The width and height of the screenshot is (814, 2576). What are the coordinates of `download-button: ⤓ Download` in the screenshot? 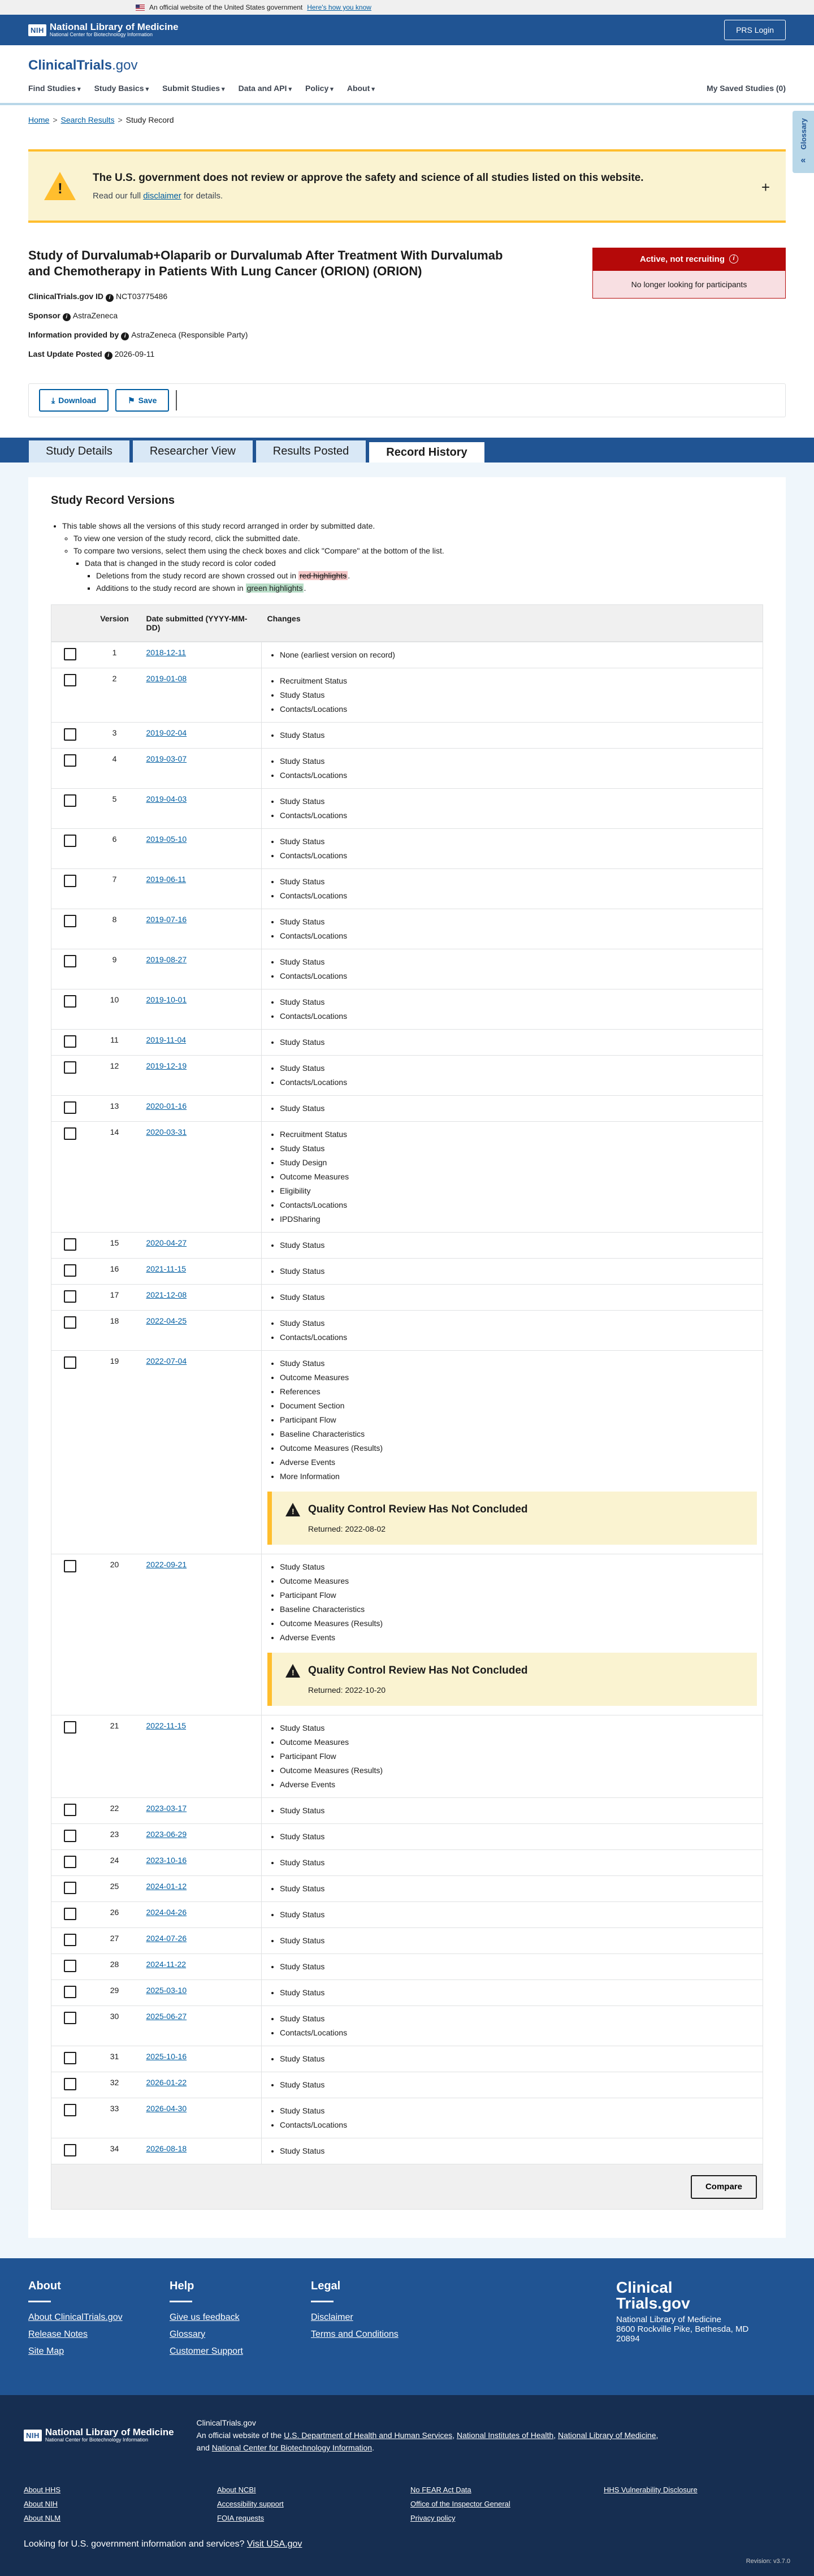 It's located at (74, 400).